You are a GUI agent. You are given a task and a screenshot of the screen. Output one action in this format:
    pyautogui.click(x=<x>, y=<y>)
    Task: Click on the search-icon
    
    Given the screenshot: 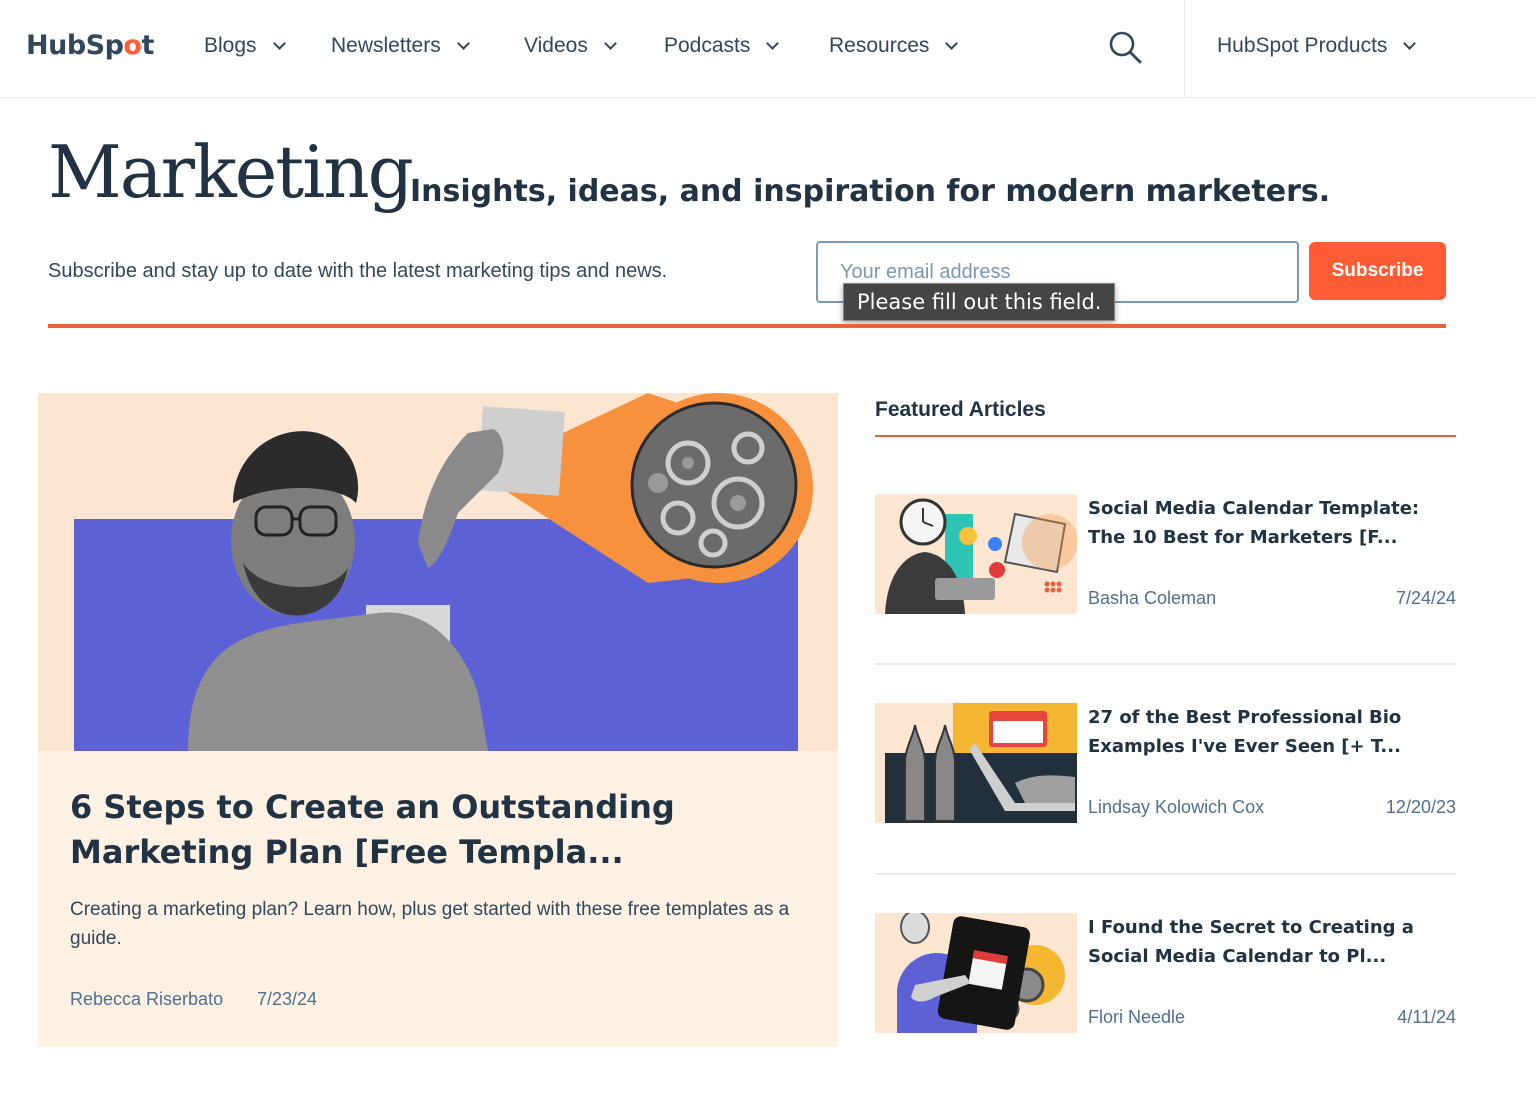 What is the action you would take?
    pyautogui.click(x=1125, y=47)
    